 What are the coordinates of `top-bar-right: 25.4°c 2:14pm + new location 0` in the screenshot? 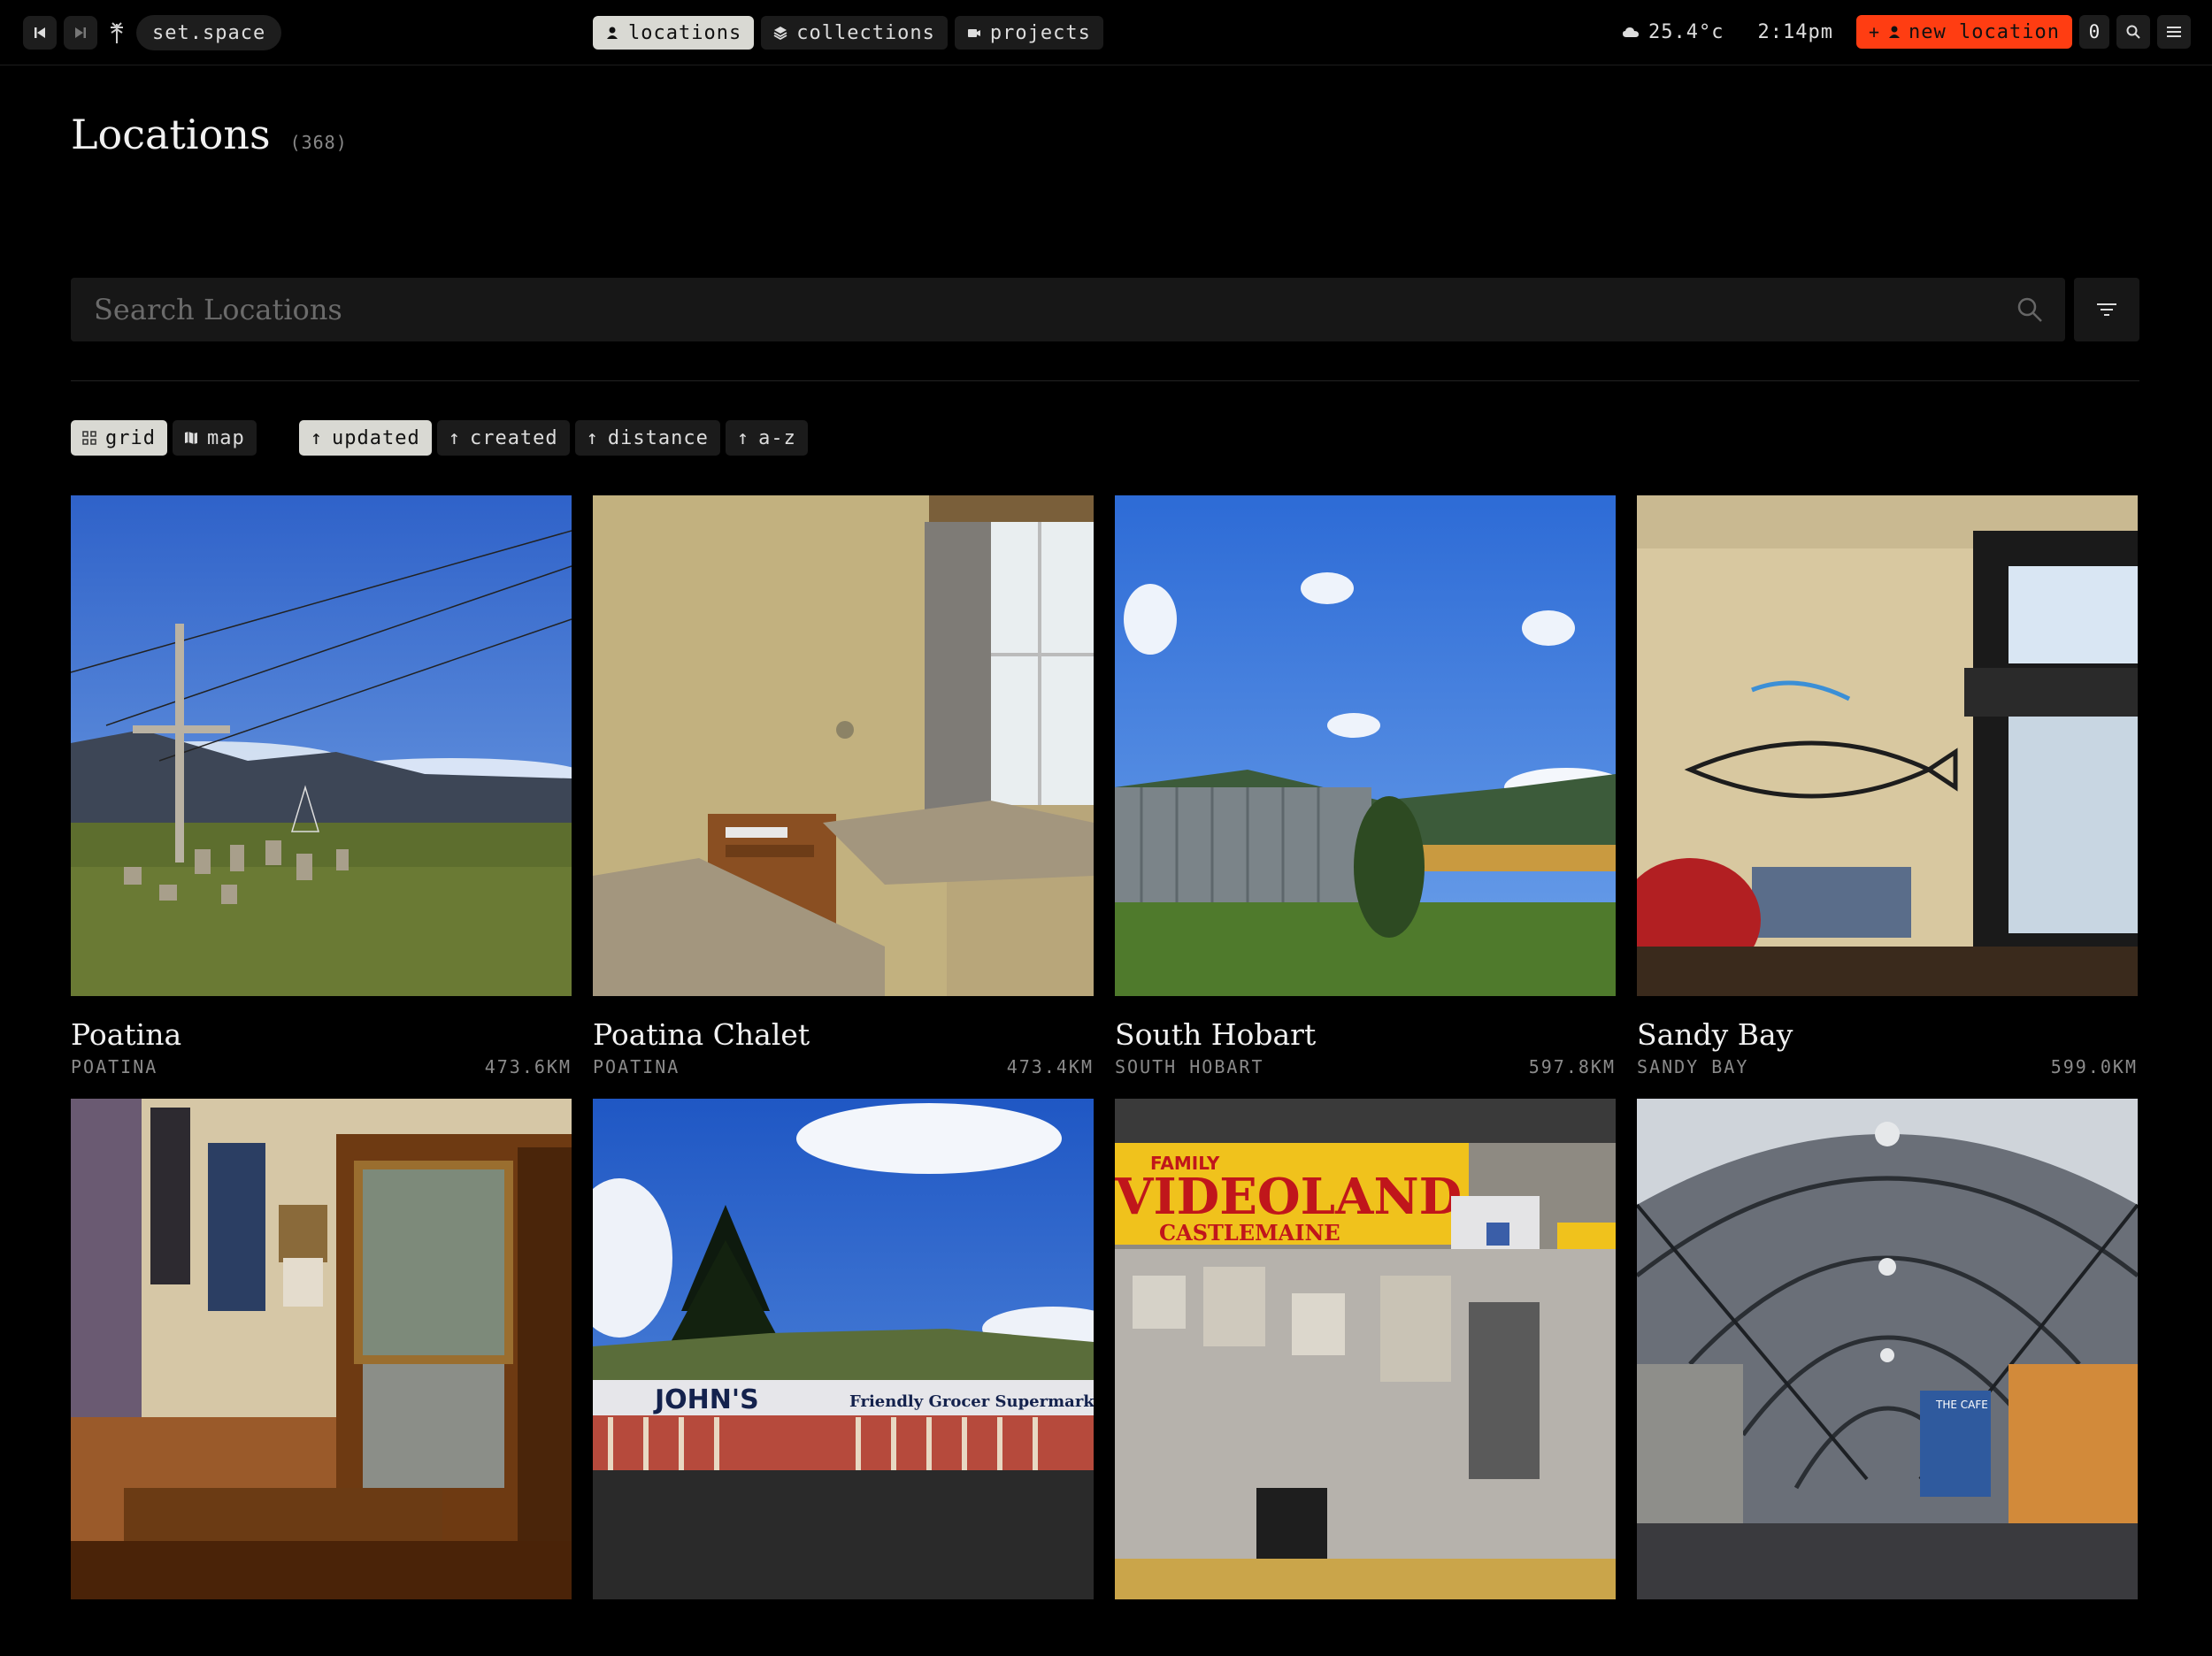 It's located at (1906, 32).